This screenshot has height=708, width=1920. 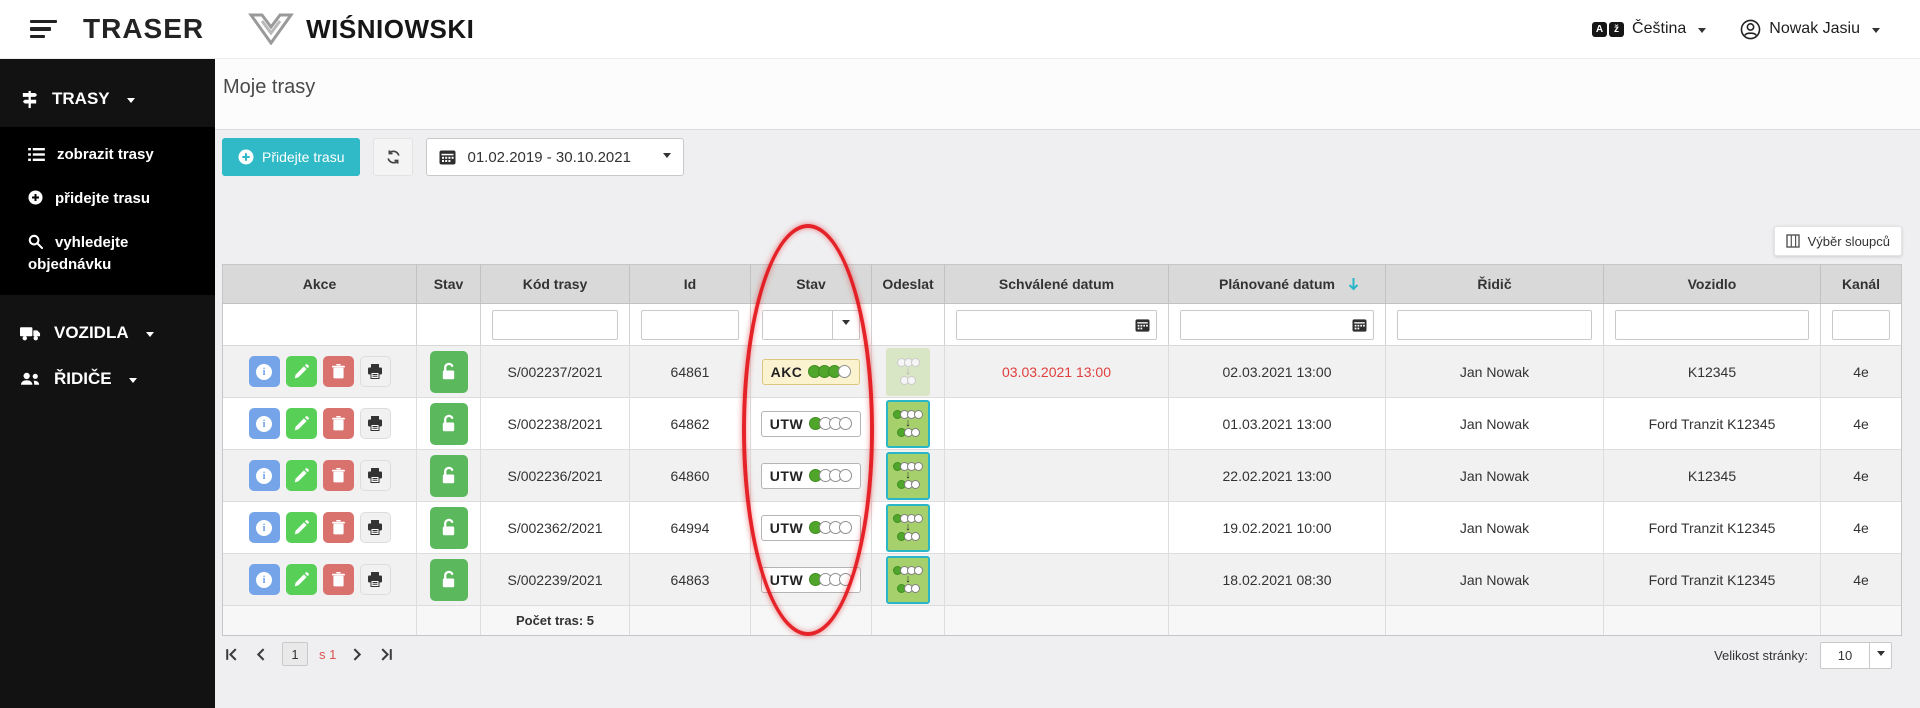 What do you see at coordinates (291, 157) in the screenshot?
I see `add-route-button: Přidejte trasu` at bounding box center [291, 157].